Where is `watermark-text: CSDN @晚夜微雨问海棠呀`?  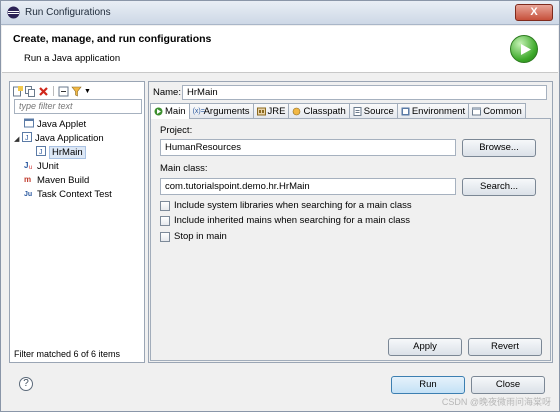 watermark-text: CSDN @晚夜微雨问海棠呀 is located at coordinates (496, 402).